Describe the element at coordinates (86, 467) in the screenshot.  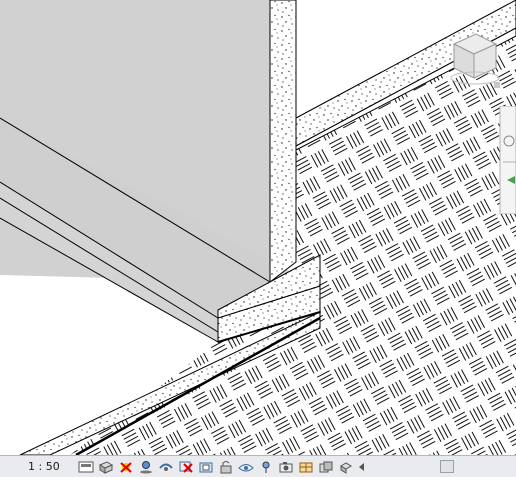
I see `detail-level-icon` at that location.